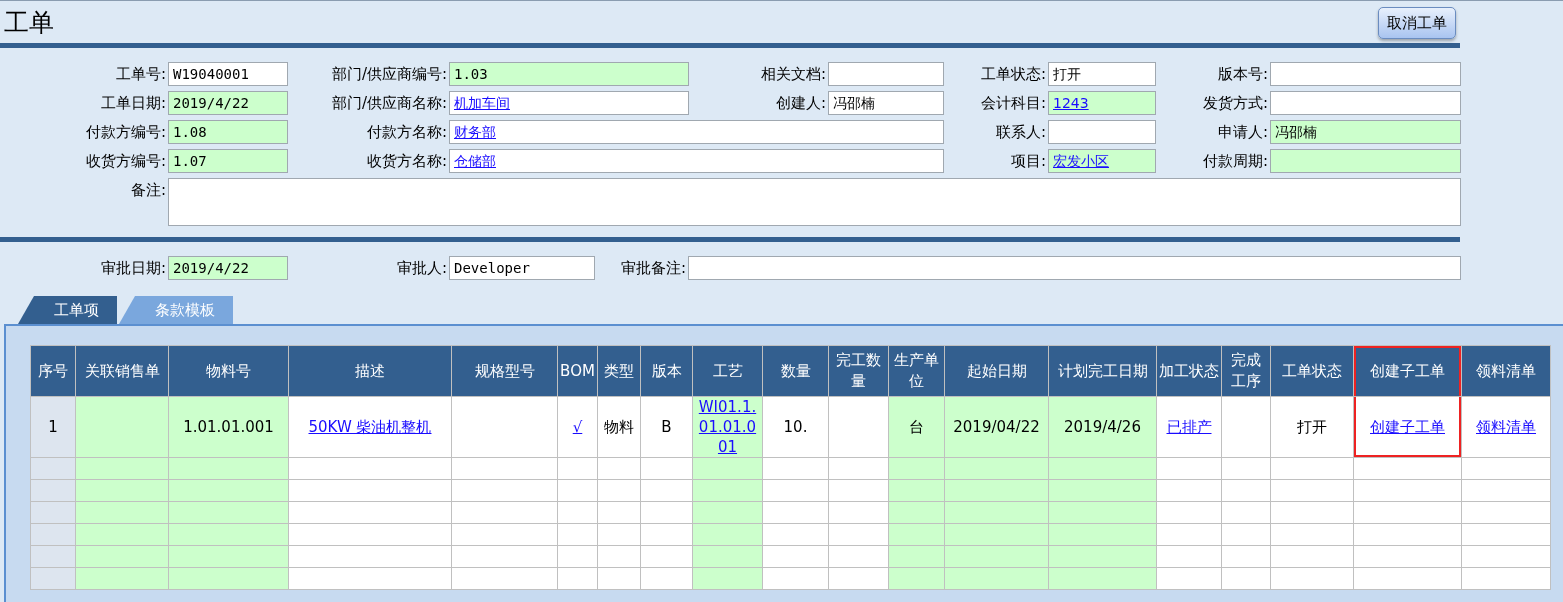 This screenshot has width=1563, height=602. What do you see at coordinates (619, 427) in the screenshot?
I see `table-cell: 物料` at bounding box center [619, 427].